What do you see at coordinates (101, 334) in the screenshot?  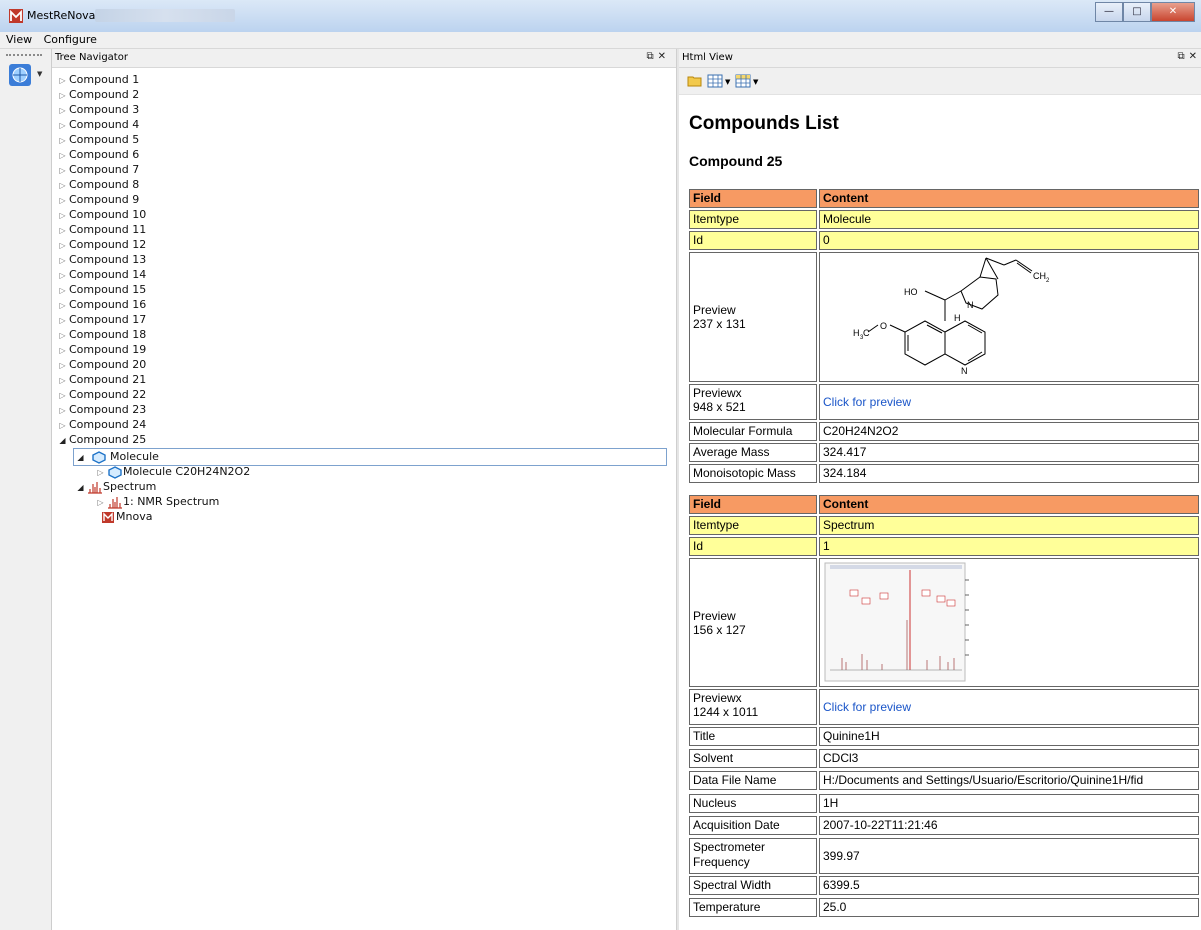 I see `tree-item-compound: ▷ Compound 18` at bounding box center [101, 334].